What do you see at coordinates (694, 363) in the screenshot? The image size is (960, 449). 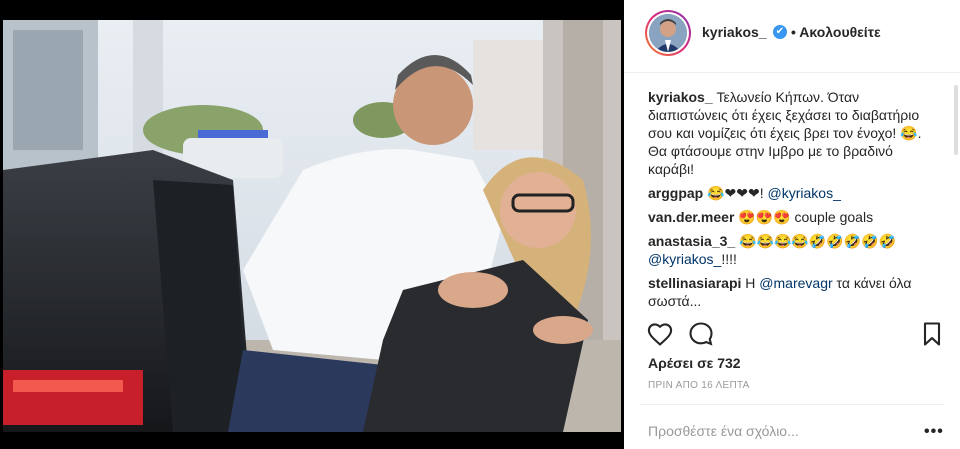 I see `likes-count: Αρέσει σε 732` at bounding box center [694, 363].